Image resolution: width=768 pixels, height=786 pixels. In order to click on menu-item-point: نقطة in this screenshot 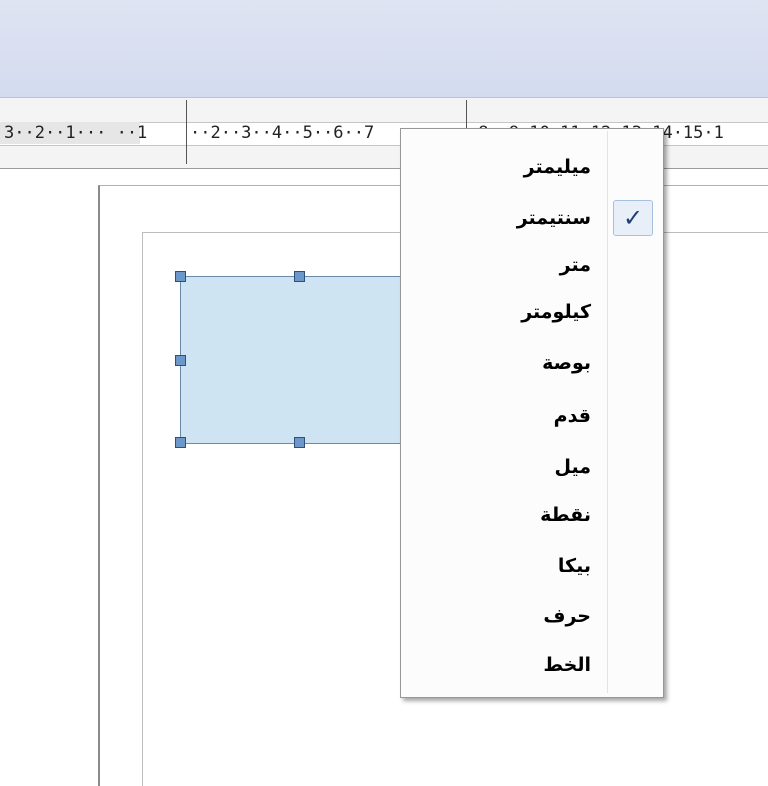, I will do `click(565, 515)`.